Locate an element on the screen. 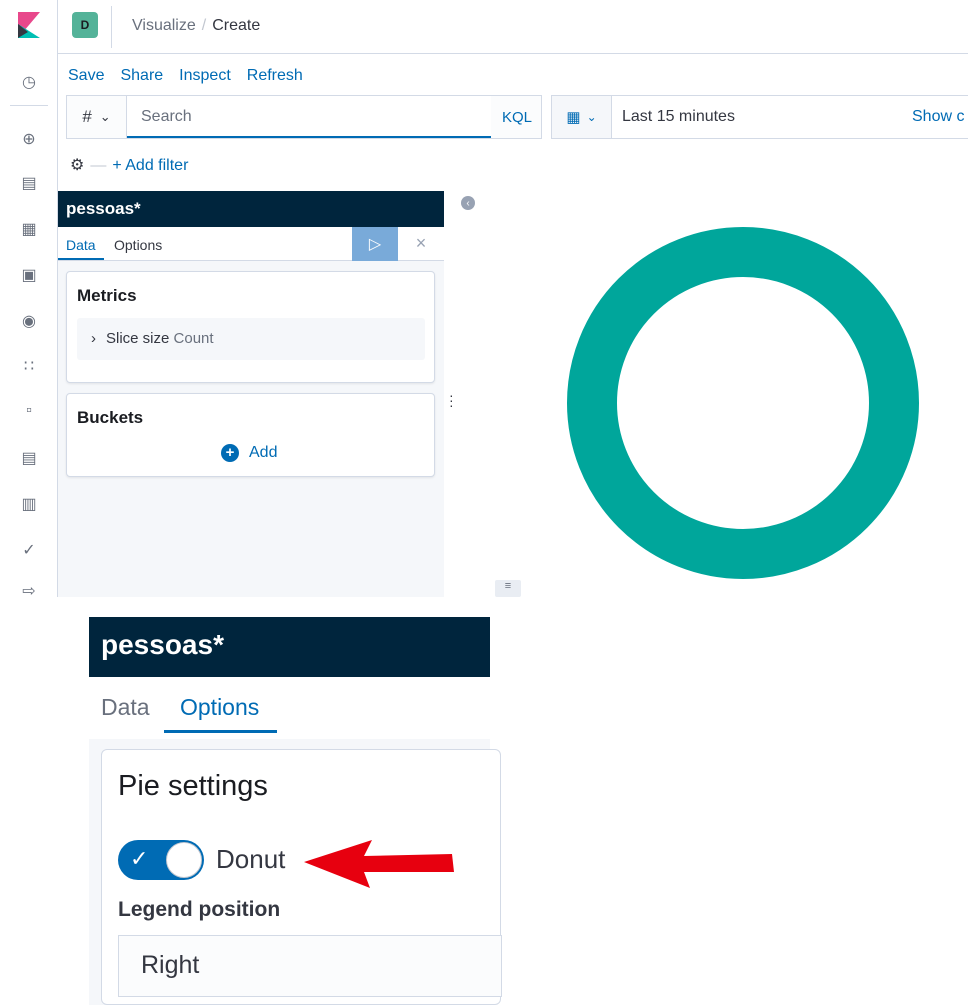 The image size is (968, 1005). legend-position-label: Legend position is located at coordinates (199, 909).